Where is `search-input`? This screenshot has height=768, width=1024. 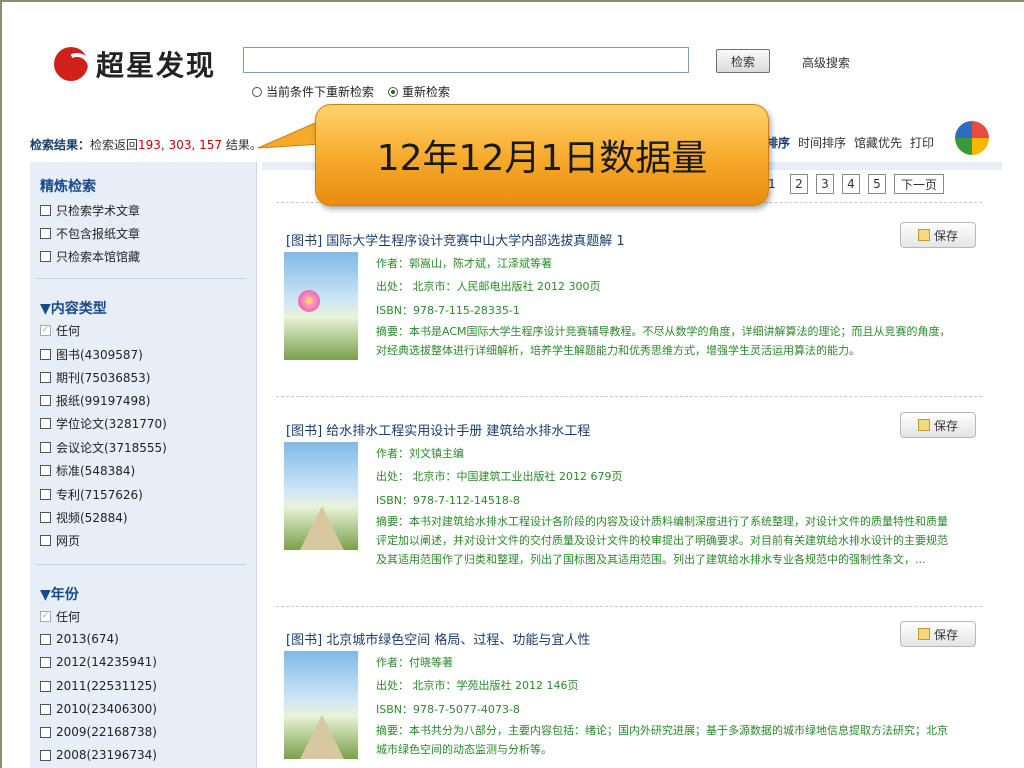 search-input is located at coordinates (466, 60).